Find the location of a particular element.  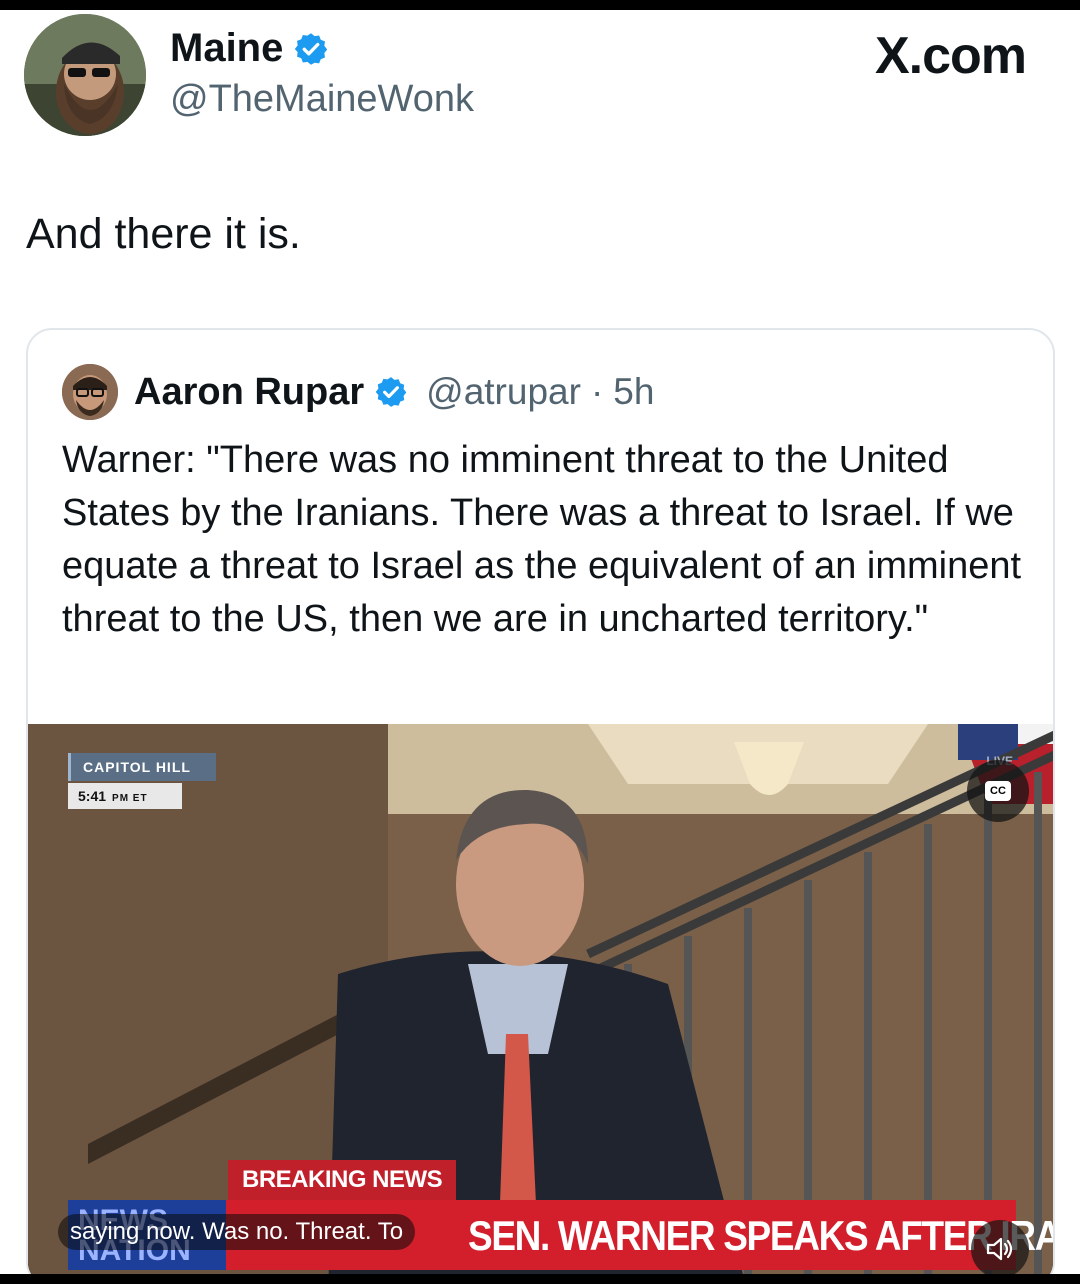

x-brand-logo: X.com is located at coordinates (950, 56).